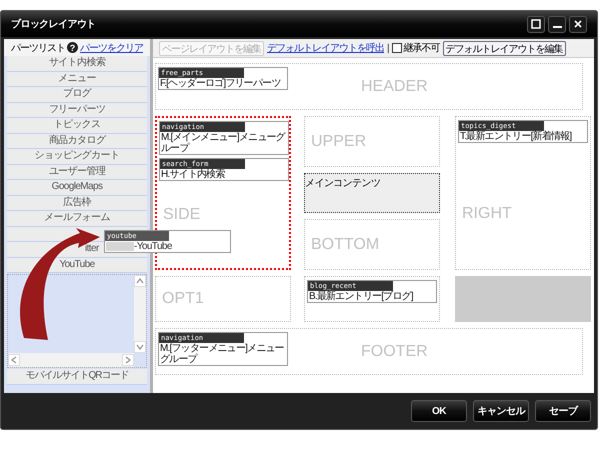 Image resolution: width=600 pixels, height=451 pixels. I want to click on parts-list-title: パーツリスト, so click(38, 48).